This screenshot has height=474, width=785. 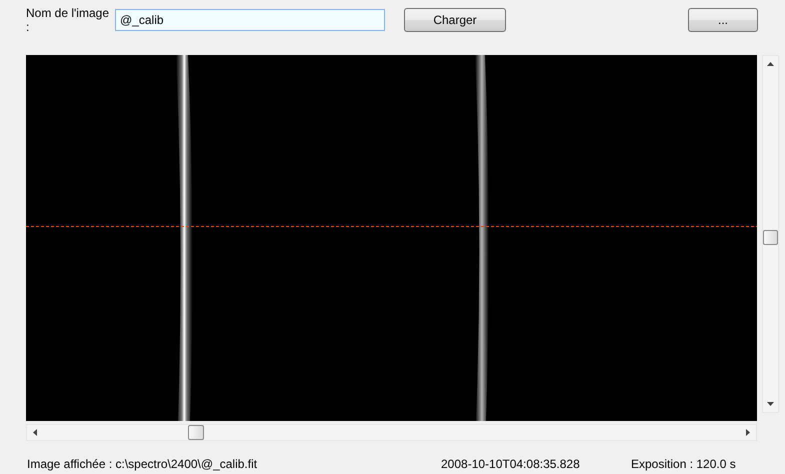 What do you see at coordinates (770, 404) in the screenshot?
I see `down-arrow-icon` at bounding box center [770, 404].